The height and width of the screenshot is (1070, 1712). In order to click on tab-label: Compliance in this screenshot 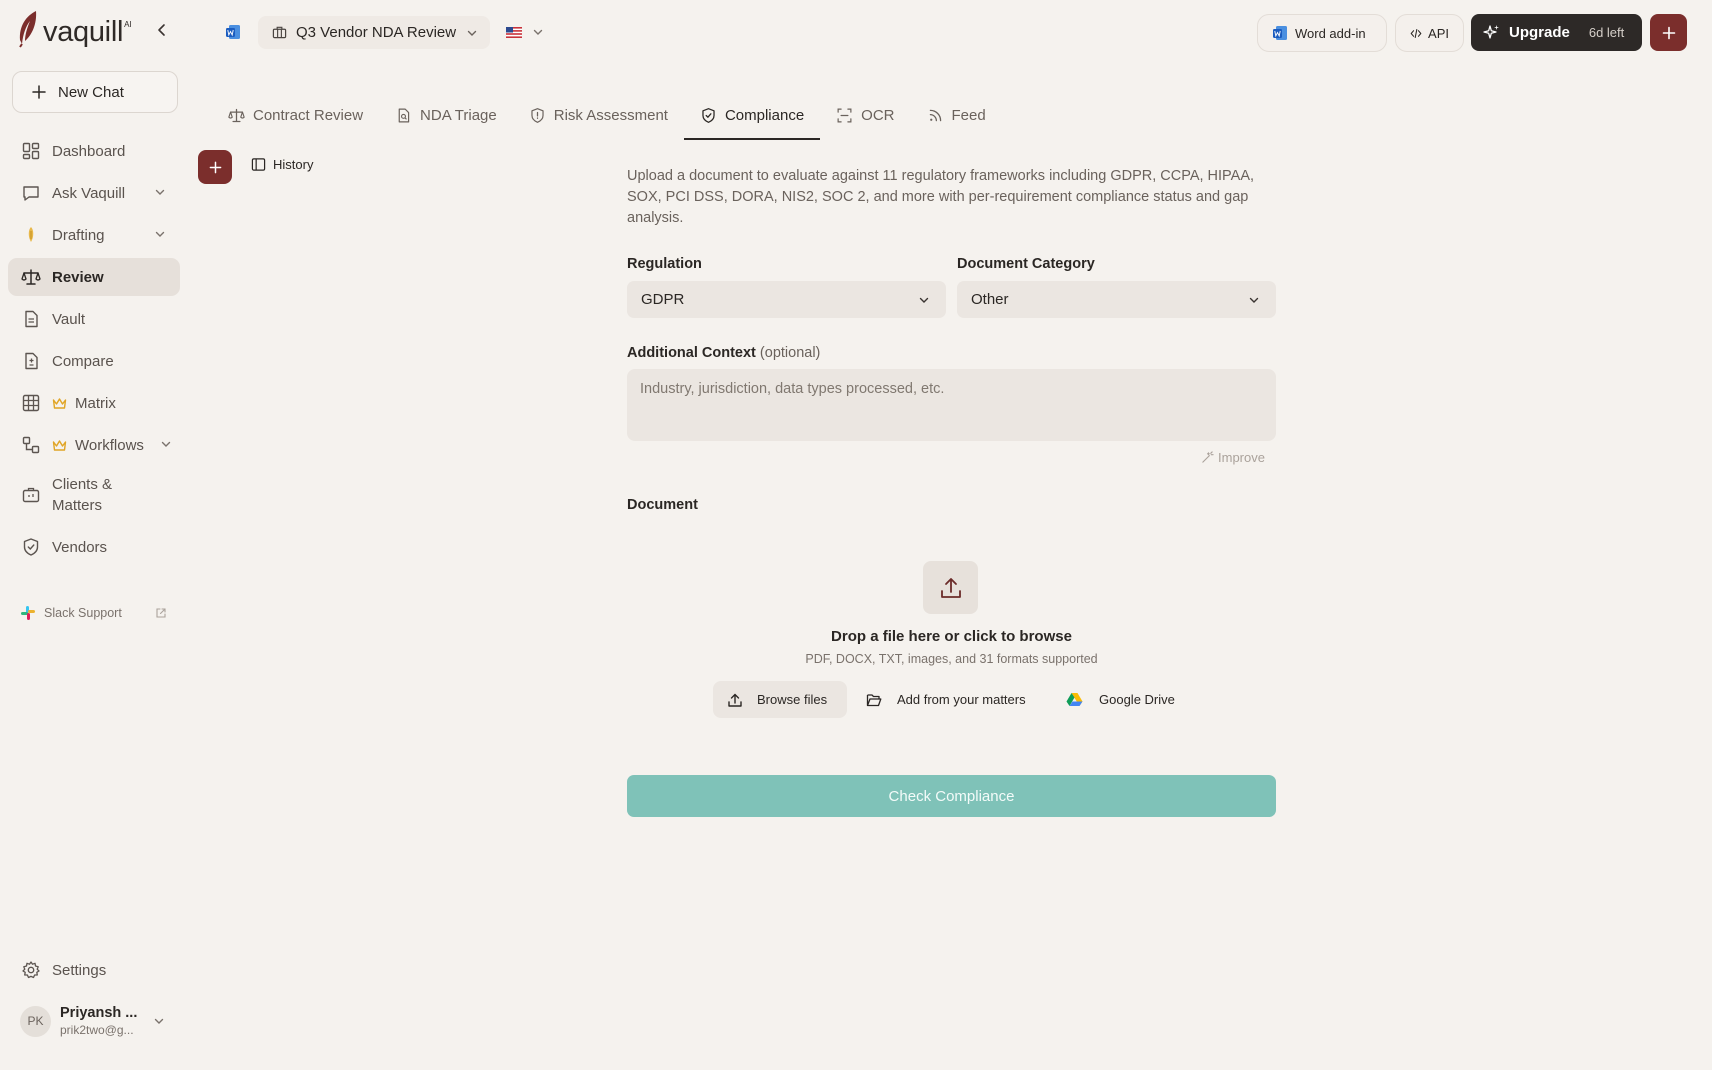, I will do `click(764, 115)`.